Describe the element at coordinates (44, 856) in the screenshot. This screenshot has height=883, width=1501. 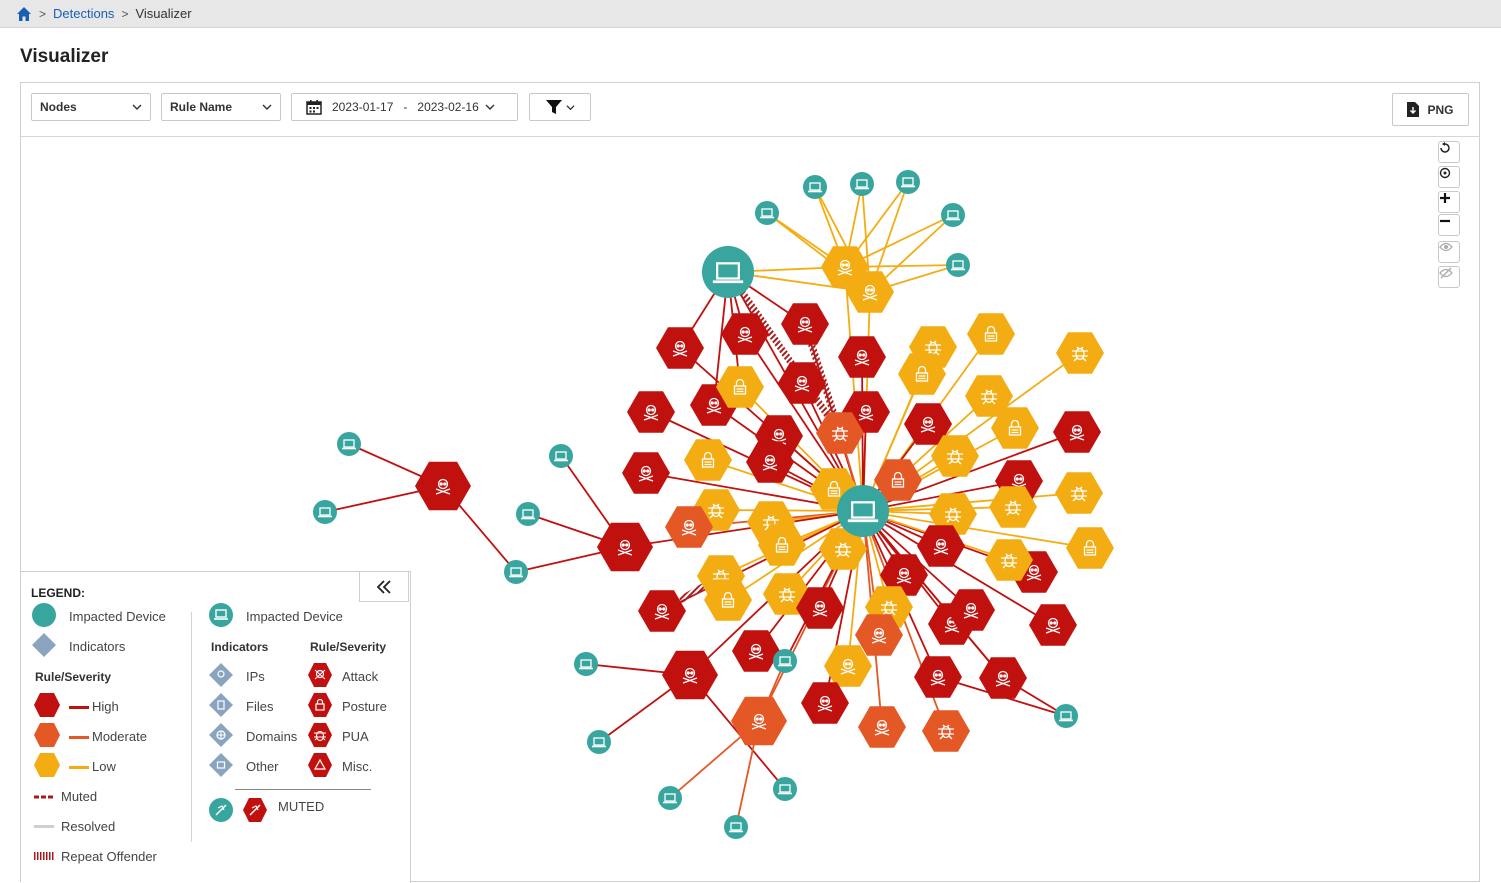
I see `repeat-offender-line-sample` at that location.